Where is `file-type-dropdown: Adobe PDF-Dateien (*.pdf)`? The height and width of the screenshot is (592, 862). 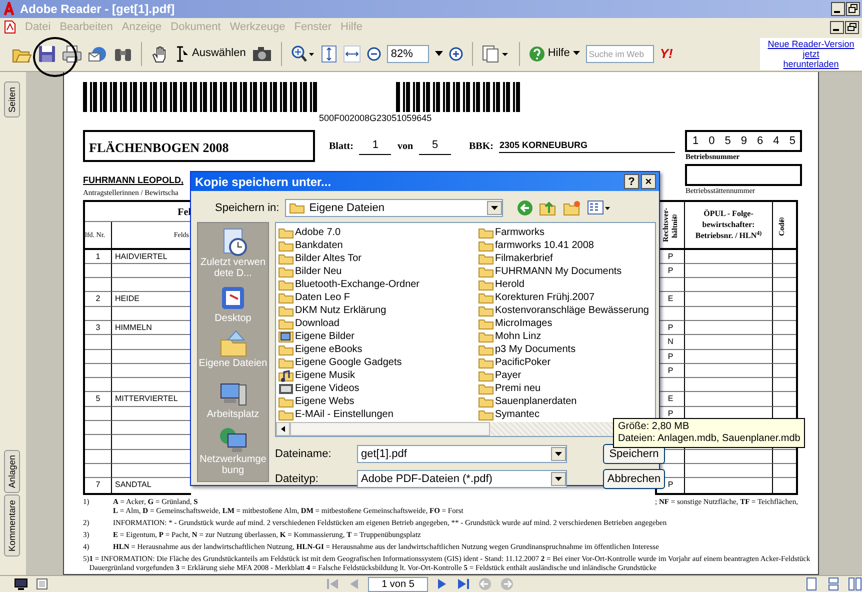
file-type-dropdown: Adobe PDF-Dateien (*.pdf) is located at coordinates (462, 479).